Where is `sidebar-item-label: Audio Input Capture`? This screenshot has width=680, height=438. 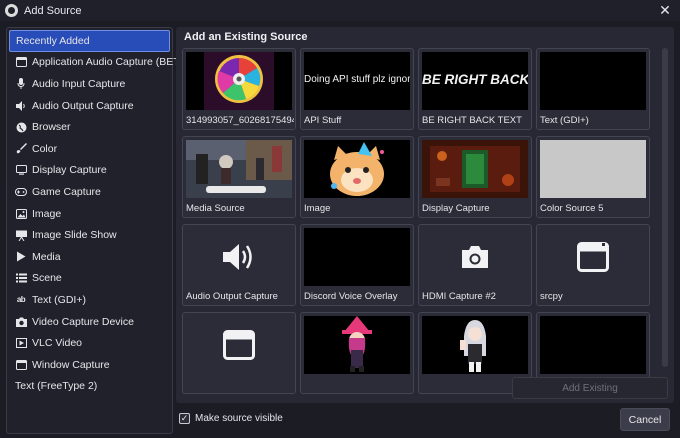 sidebar-item-label: Audio Input Capture is located at coordinates (79, 83).